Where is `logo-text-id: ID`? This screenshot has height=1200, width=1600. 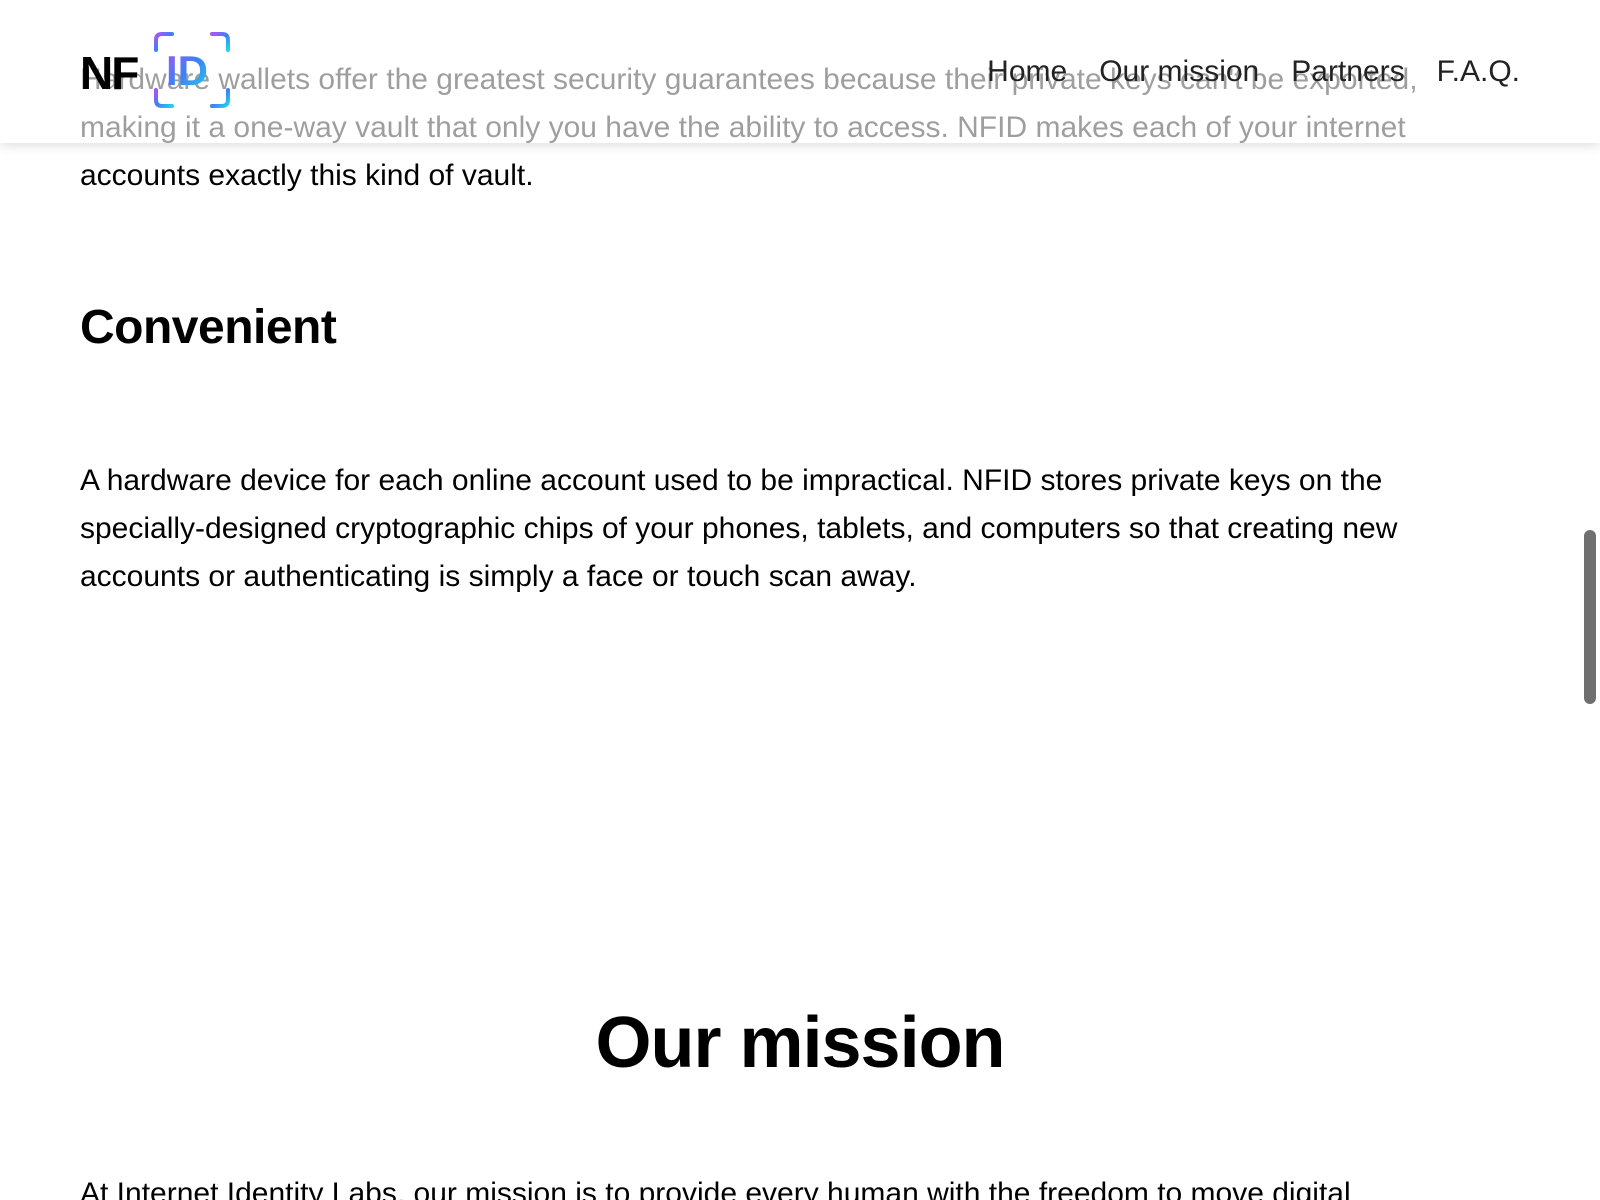
logo-text-id: ID is located at coordinates (187, 70).